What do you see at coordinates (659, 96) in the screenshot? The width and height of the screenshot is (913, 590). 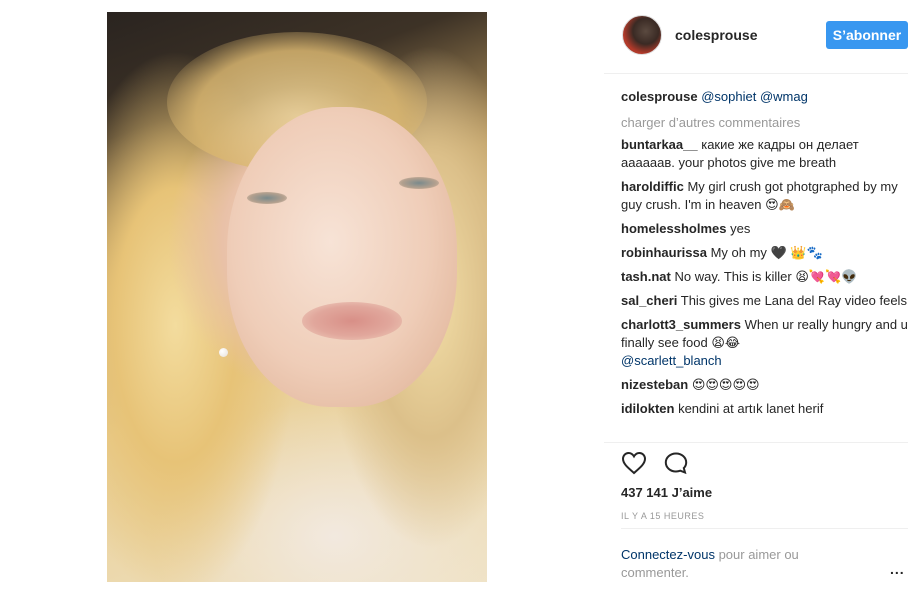 I see `caption-username: colesprouse` at bounding box center [659, 96].